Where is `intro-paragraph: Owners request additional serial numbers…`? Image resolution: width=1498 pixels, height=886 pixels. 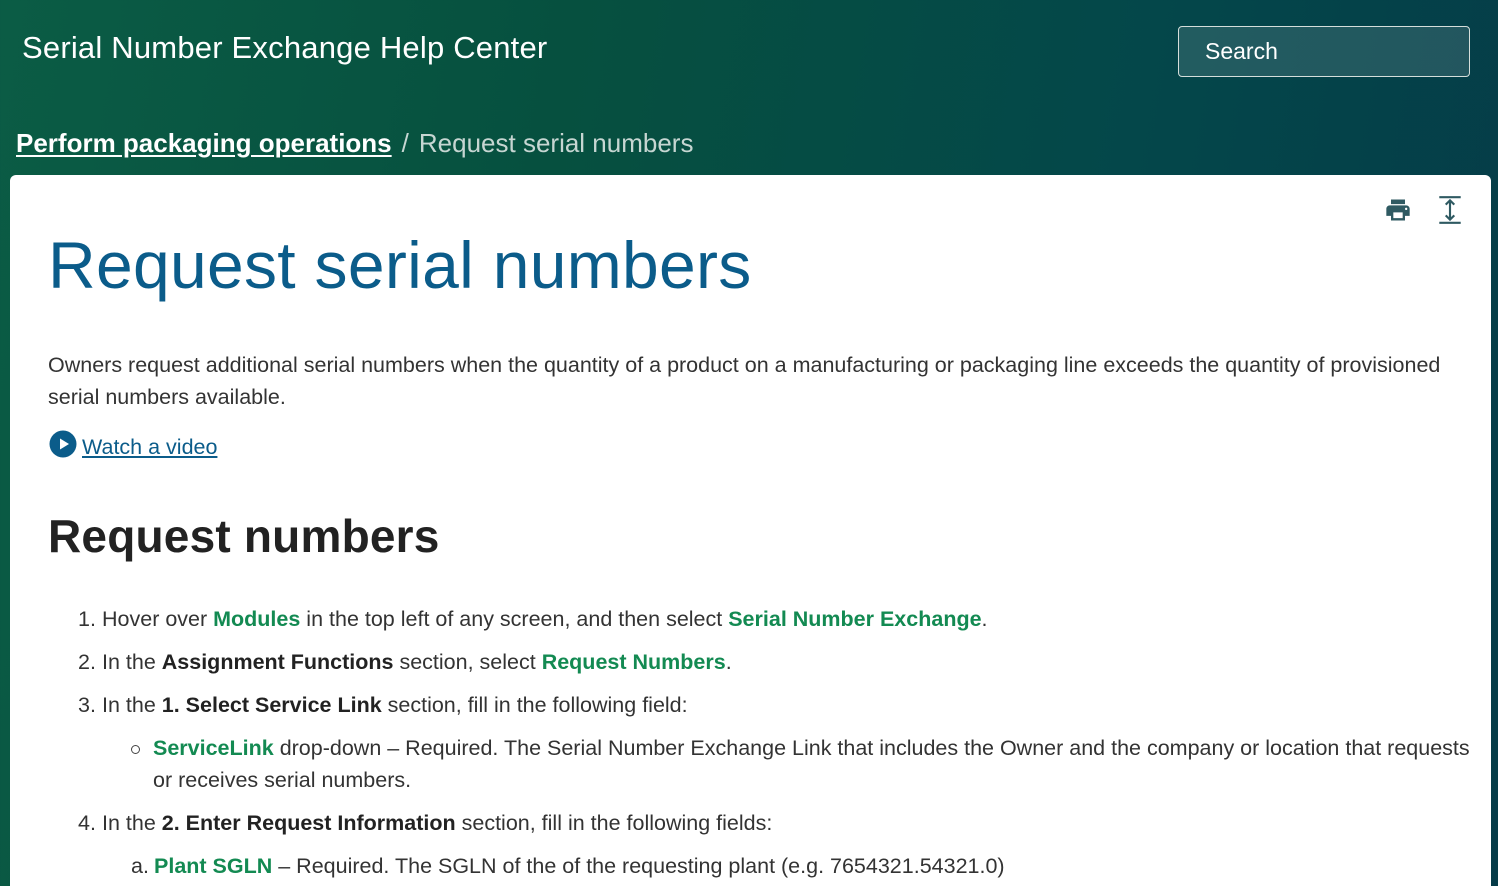 intro-paragraph: Owners request additional serial numbers… is located at coordinates (744, 381).